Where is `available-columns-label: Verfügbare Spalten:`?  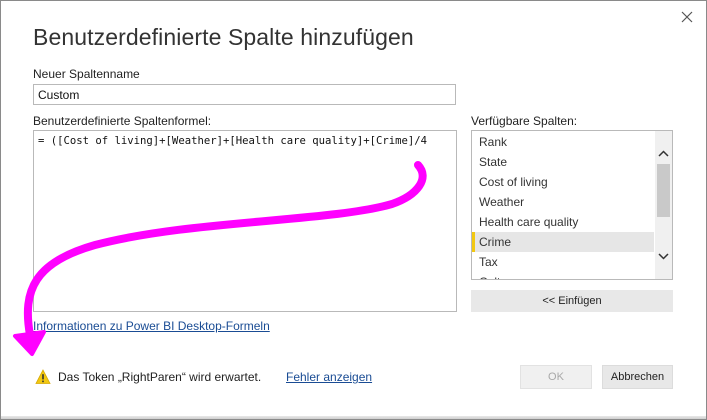
available-columns-label: Verfügbare Spalten: is located at coordinates (524, 121).